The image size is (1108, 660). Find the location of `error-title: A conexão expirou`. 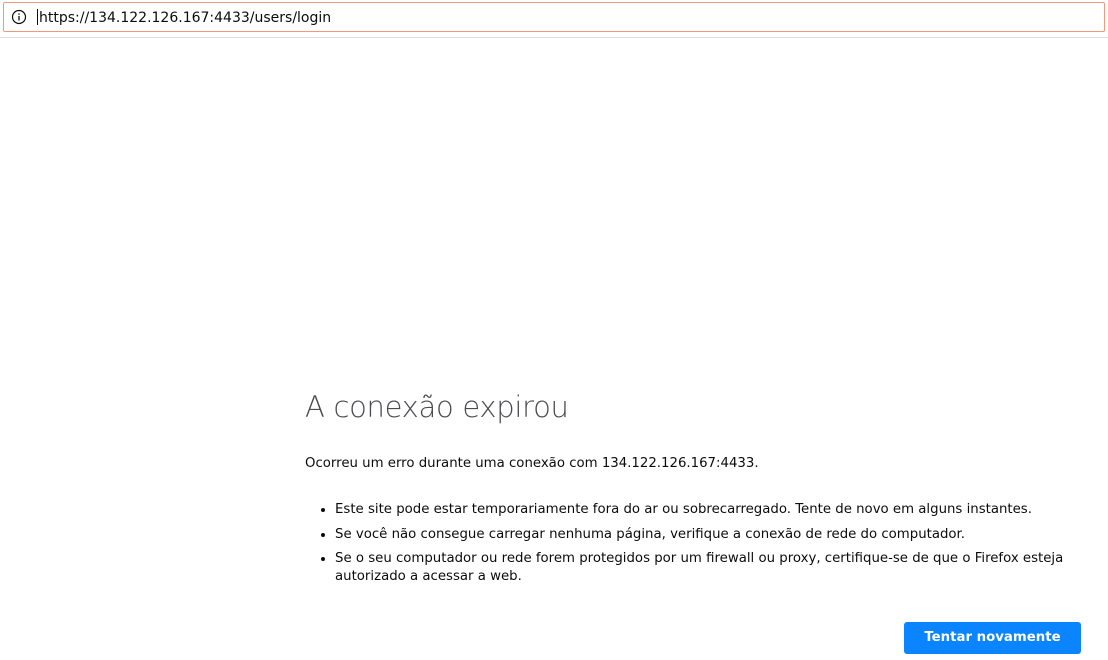

error-title: A conexão expirou is located at coordinates (437, 407).